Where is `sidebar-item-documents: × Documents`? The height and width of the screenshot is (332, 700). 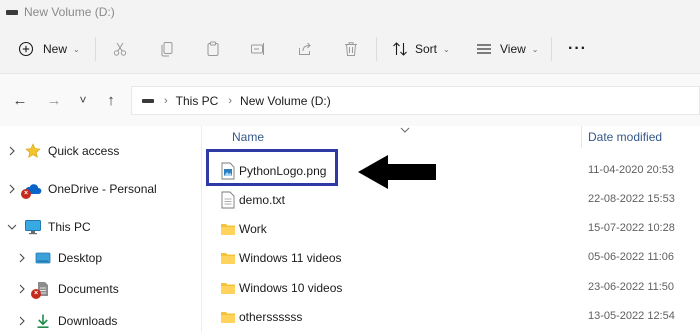
sidebar-item-documents: × Documents is located at coordinates (67, 289).